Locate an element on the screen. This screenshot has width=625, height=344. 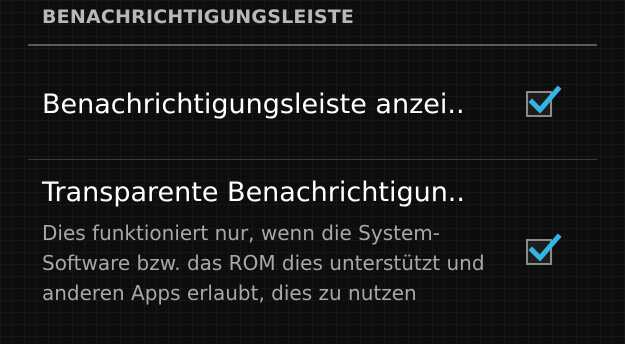
section-header-divider is located at coordinates (312, 45).